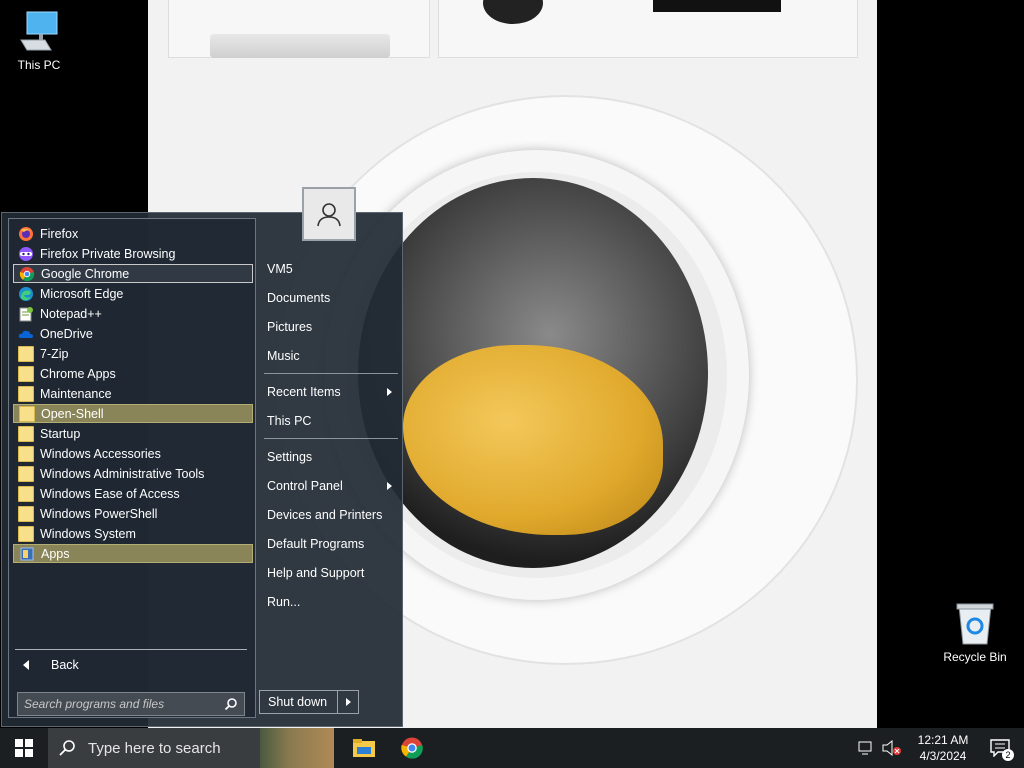  What do you see at coordinates (60, 433) in the screenshot?
I see `program-label: Startup` at bounding box center [60, 433].